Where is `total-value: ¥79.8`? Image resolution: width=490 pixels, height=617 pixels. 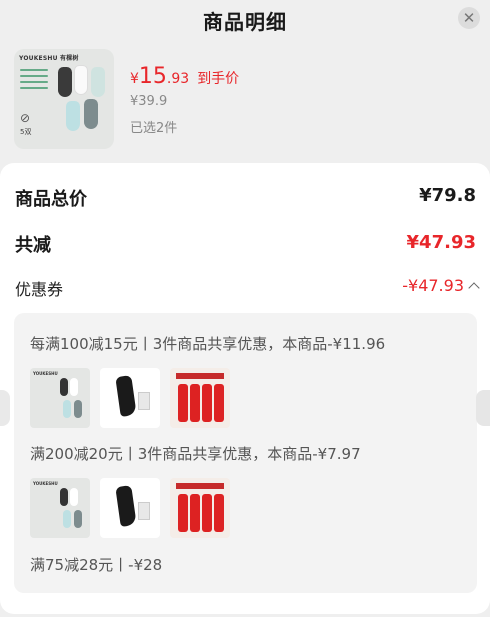
total-value: ¥79.8 is located at coordinates (447, 195).